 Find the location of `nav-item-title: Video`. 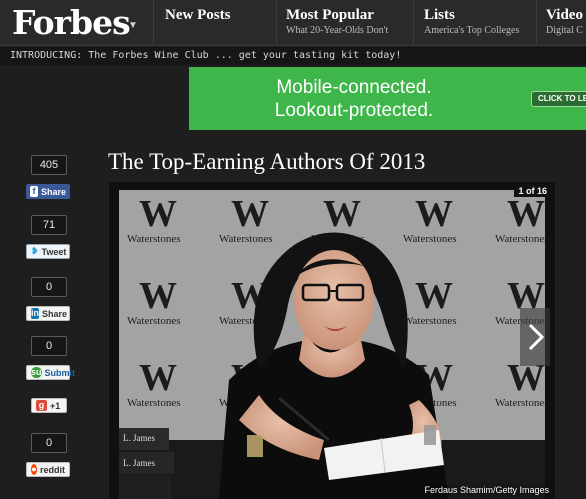

nav-item-title: Video is located at coordinates (564, 15).